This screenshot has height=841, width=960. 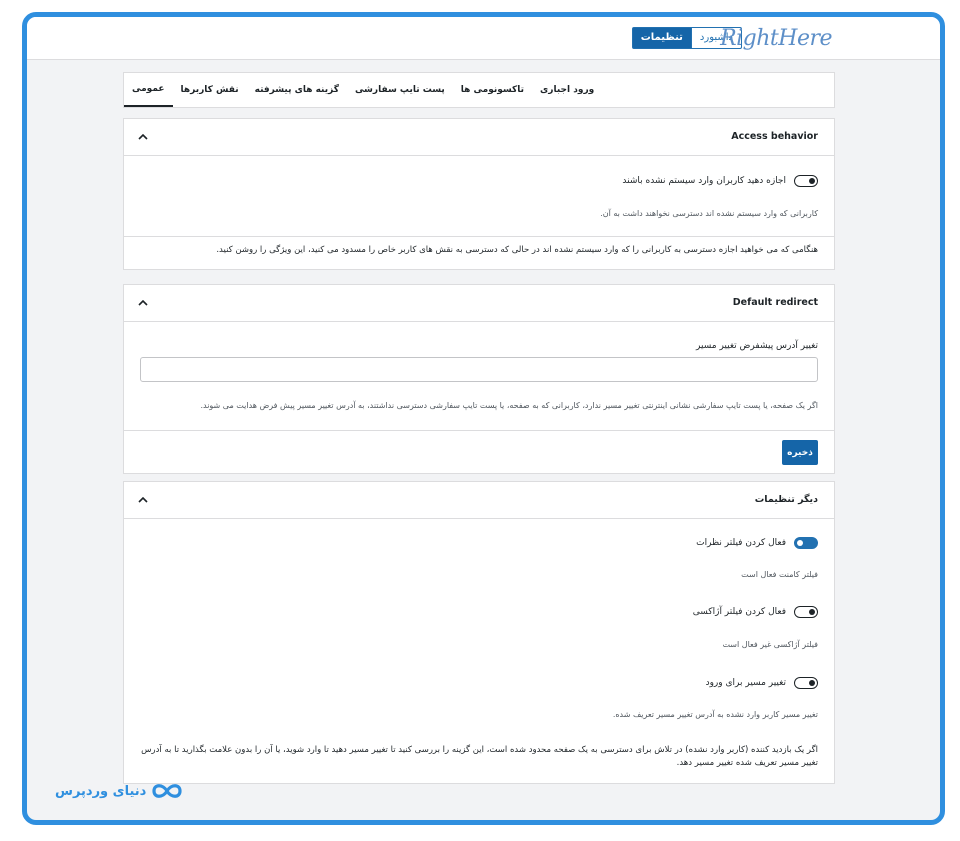 What do you see at coordinates (479, 369) in the screenshot?
I see `redirect-url-input` at bounding box center [479, 369].